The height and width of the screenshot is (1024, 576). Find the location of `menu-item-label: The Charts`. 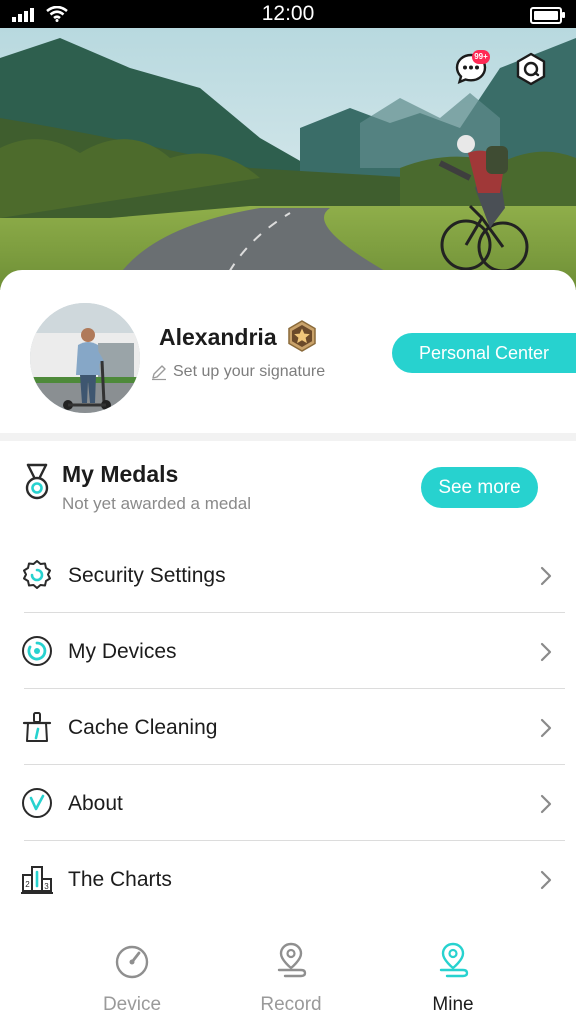

menu-item-label: The Charts is located at coordinates (120, 879).